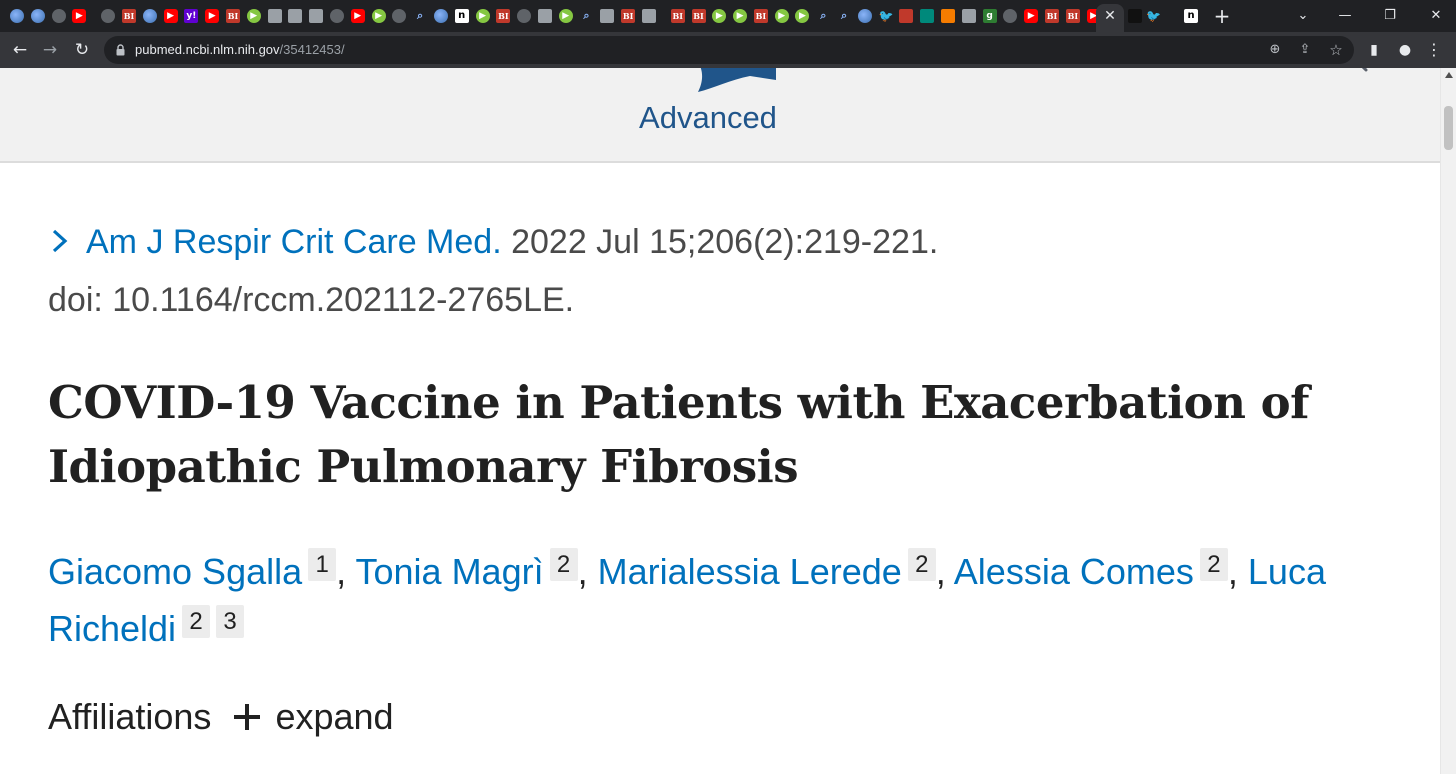  Describe the element at coordinates (1436, 16) in the screenshot. I see `close-window-button: ✕` at that location.